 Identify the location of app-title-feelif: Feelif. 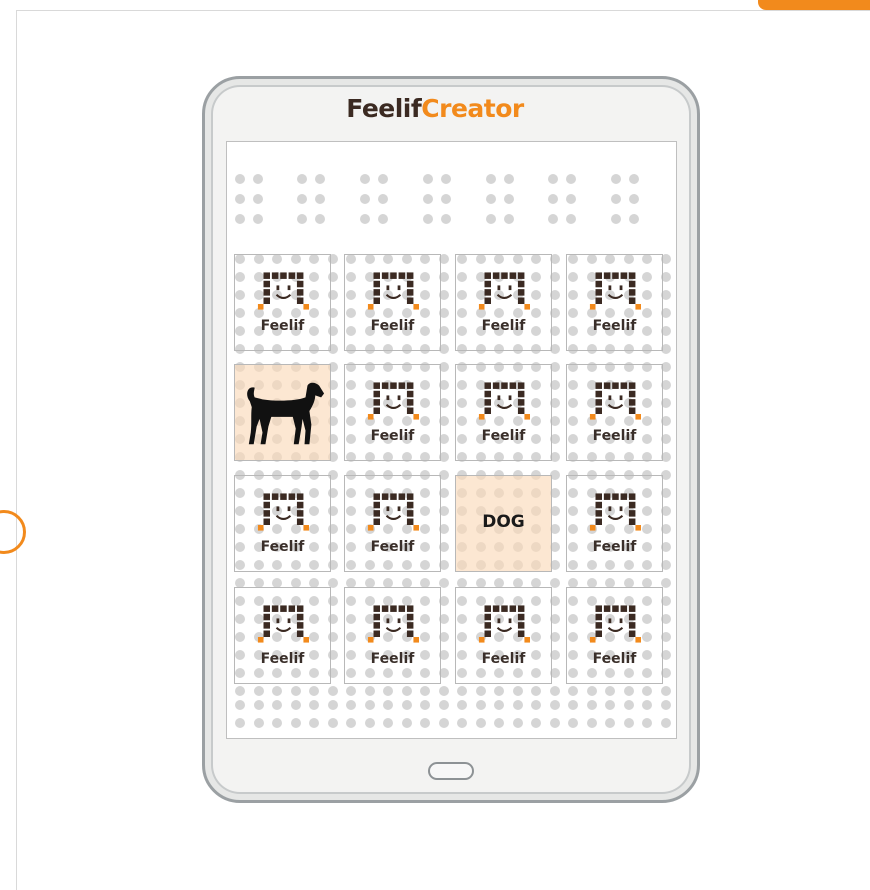
(384, 108).